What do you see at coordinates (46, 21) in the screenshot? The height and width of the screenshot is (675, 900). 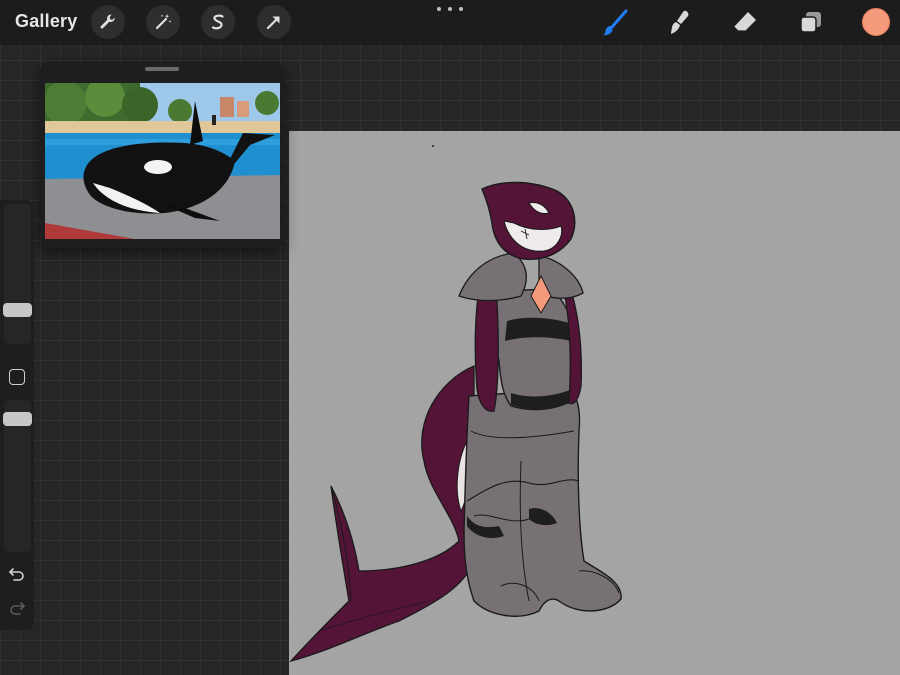 I see `gallery-button: Gallery` at bounding box center [46, 21].